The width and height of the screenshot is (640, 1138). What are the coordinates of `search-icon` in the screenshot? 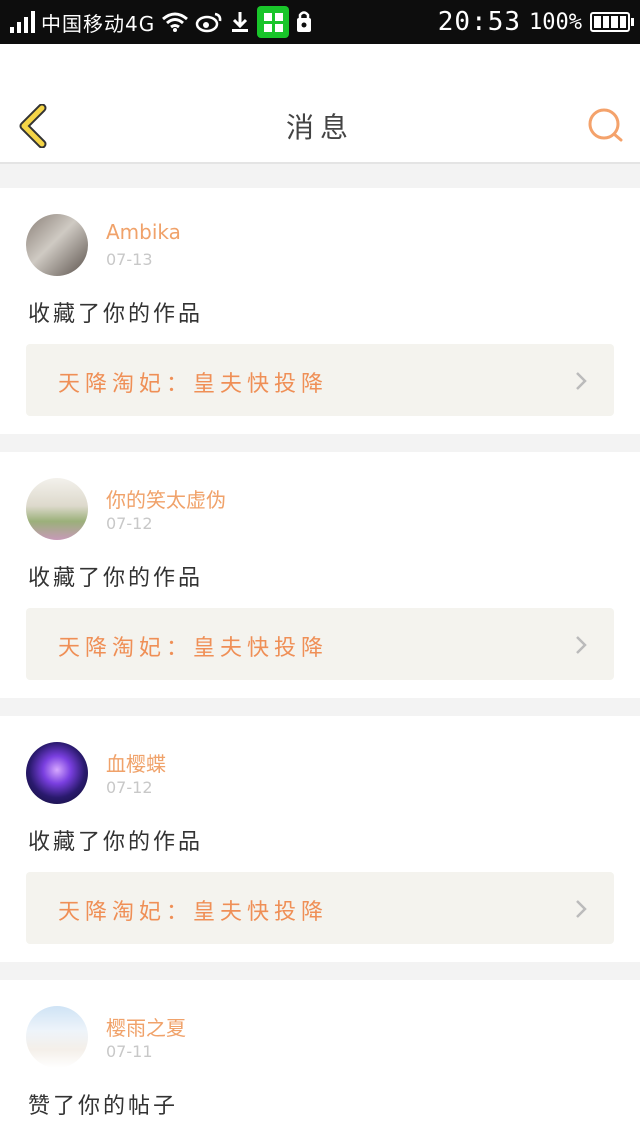 It's located at (605, 125).